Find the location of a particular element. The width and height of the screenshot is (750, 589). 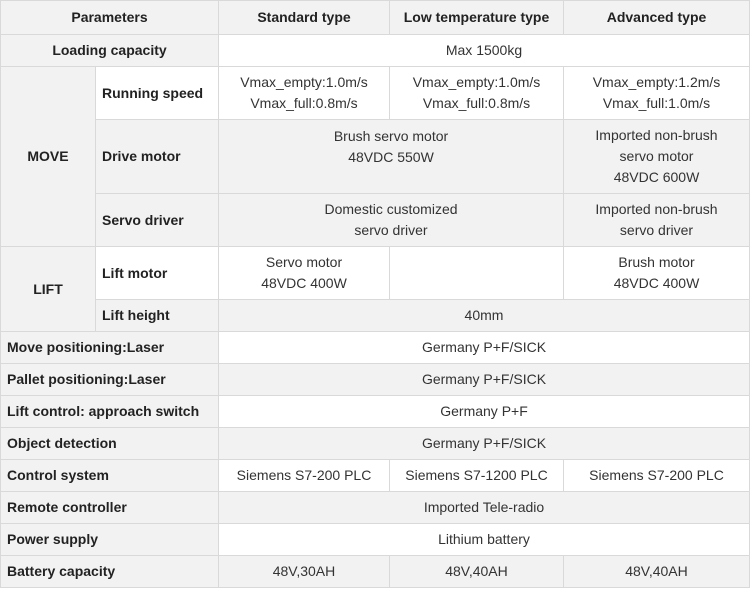

row-label-power-supply: Power supply is located at coordinates (109, 539).